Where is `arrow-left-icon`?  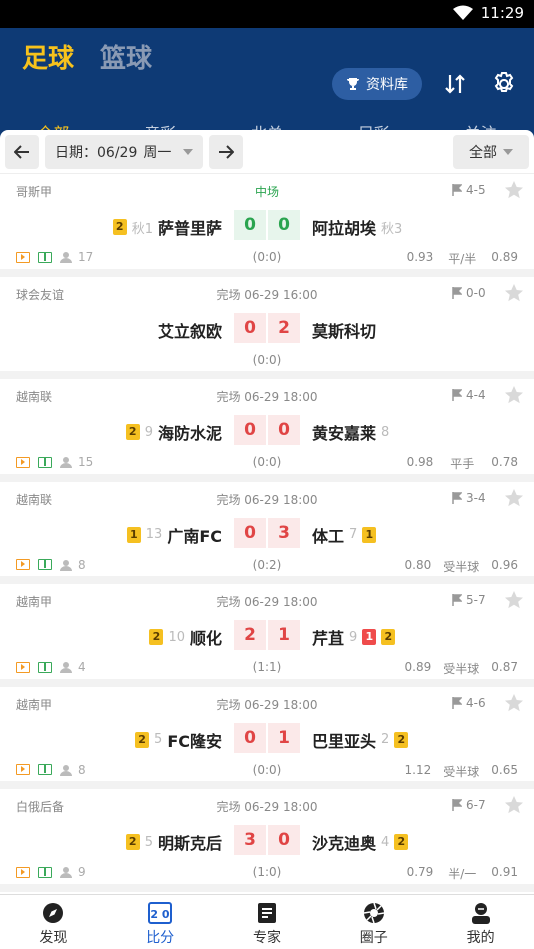
arrow-left-icon is located at coordinates (21, 151).